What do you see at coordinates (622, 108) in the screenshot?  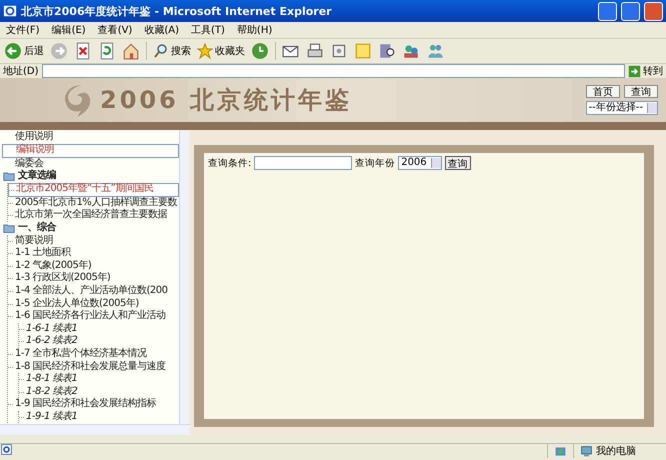 I see `year-select: --年份选择--` at bounding box center [622, 108].